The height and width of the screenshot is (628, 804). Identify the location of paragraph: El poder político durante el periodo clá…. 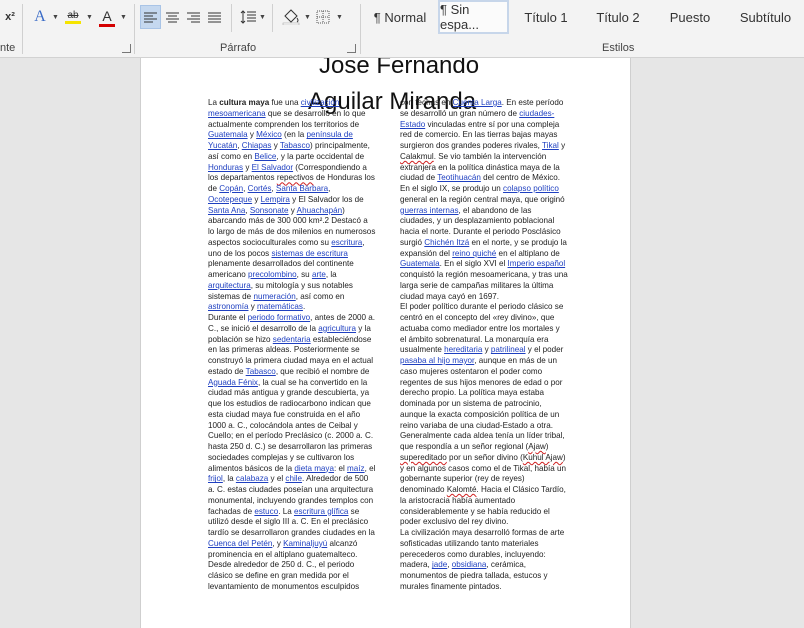
(483, 414).